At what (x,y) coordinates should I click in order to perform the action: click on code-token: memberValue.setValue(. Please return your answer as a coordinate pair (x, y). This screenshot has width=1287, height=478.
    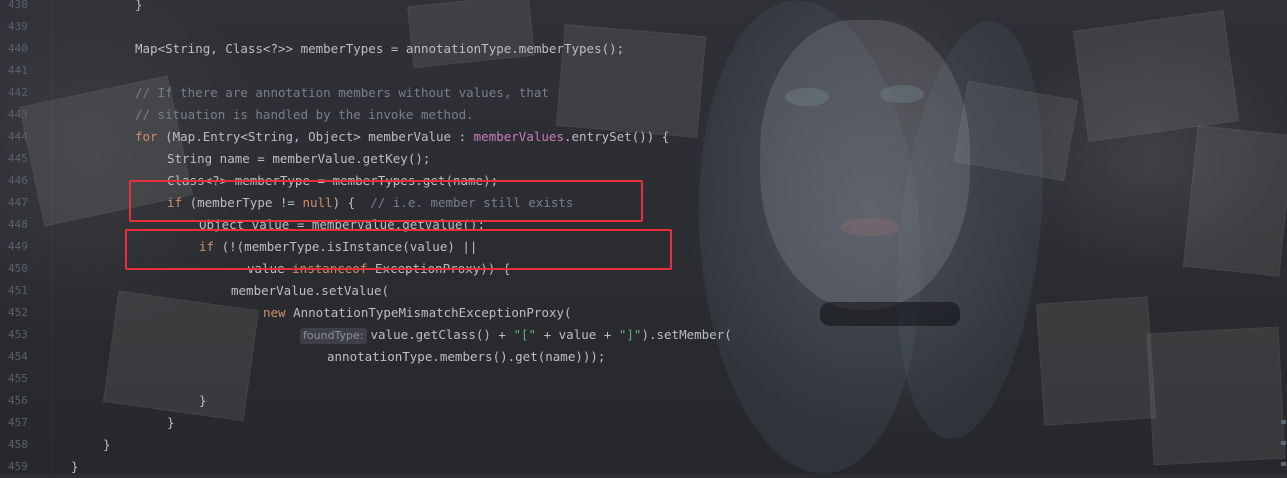
    Looking at the image, I should click on (310, 290).